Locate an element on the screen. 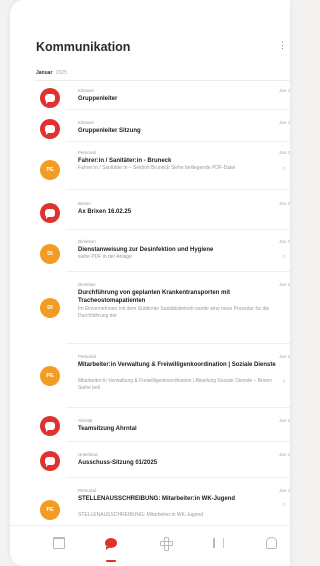 Image resolution: width=320 pixels, height=566 pixels. message-subject: Gruppenleiter is located at coordinates (98, 99).